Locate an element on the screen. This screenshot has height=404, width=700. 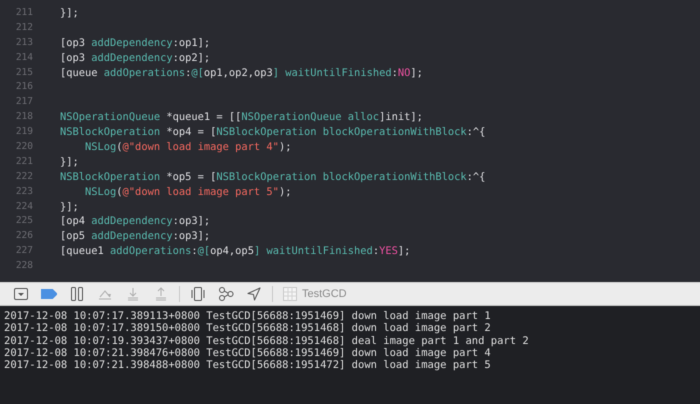
line-number: 226 is located at coordinates (23, 236).